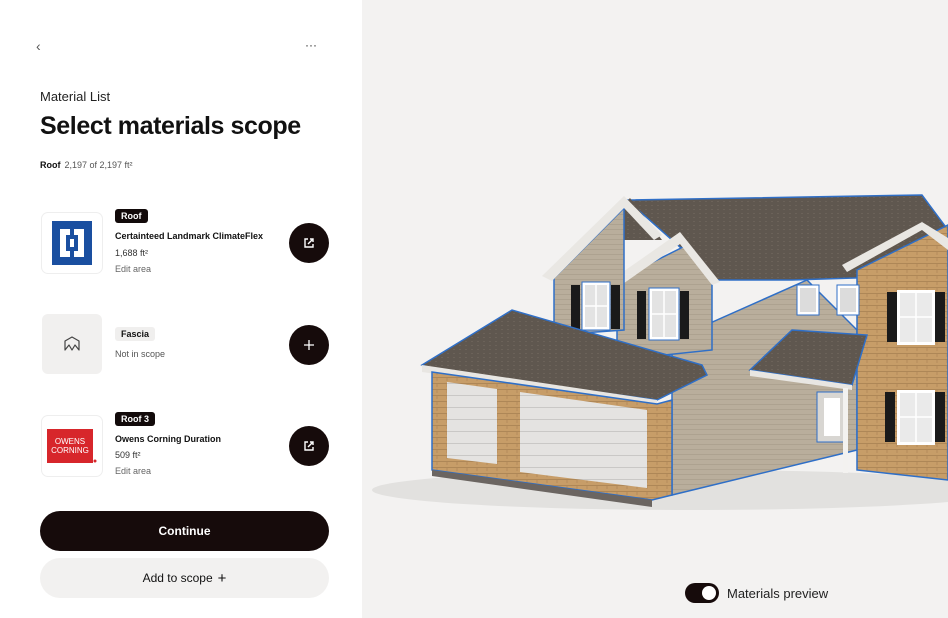 The width and height of the screenshot is (948, 618). What do you see at coordinates (135, 419) in the screenshot?
I see `material-badge: Roof 3` at bounding box center [135, 419].